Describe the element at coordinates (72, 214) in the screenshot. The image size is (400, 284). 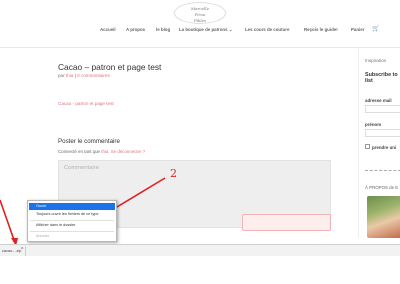
I see `menu-item-always-open: Toujours ouvrir les fichiers de ce type` at that location.